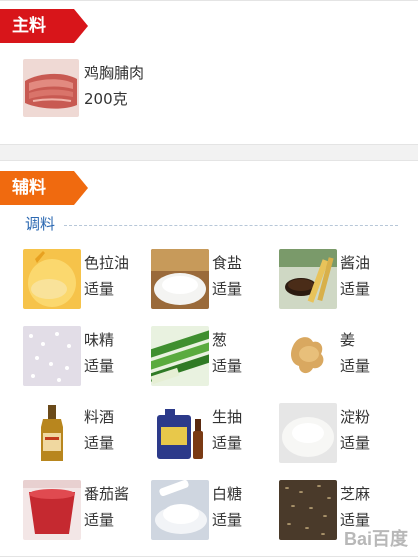 The image size is (418, 557). I want to click on ingredient-name: 芝麻, so click(355, 494).